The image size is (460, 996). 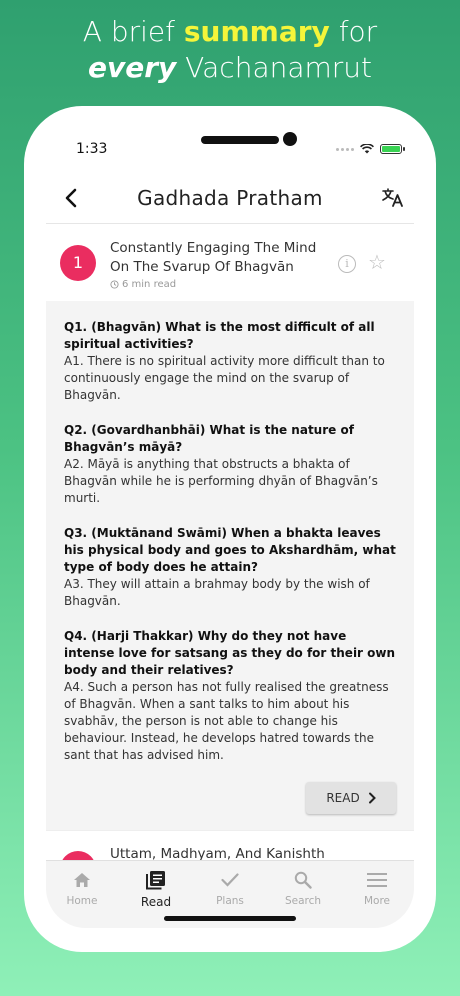 I want to click on translate-icon, so click(x=393, y=199).